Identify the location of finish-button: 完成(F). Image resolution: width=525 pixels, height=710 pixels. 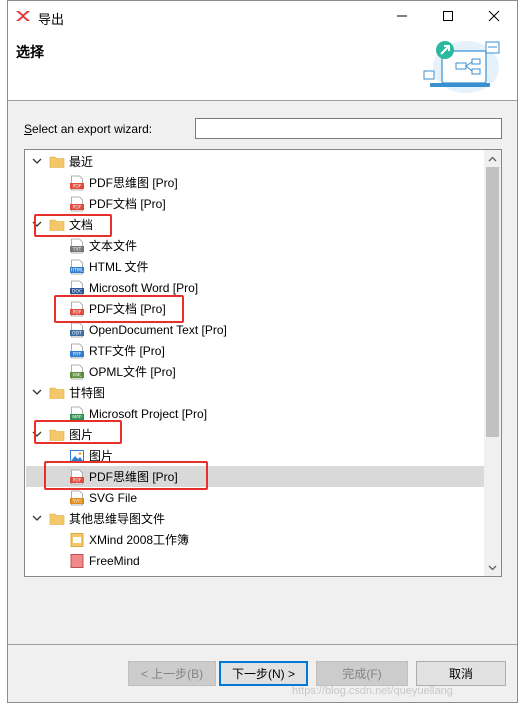
(362, 673).